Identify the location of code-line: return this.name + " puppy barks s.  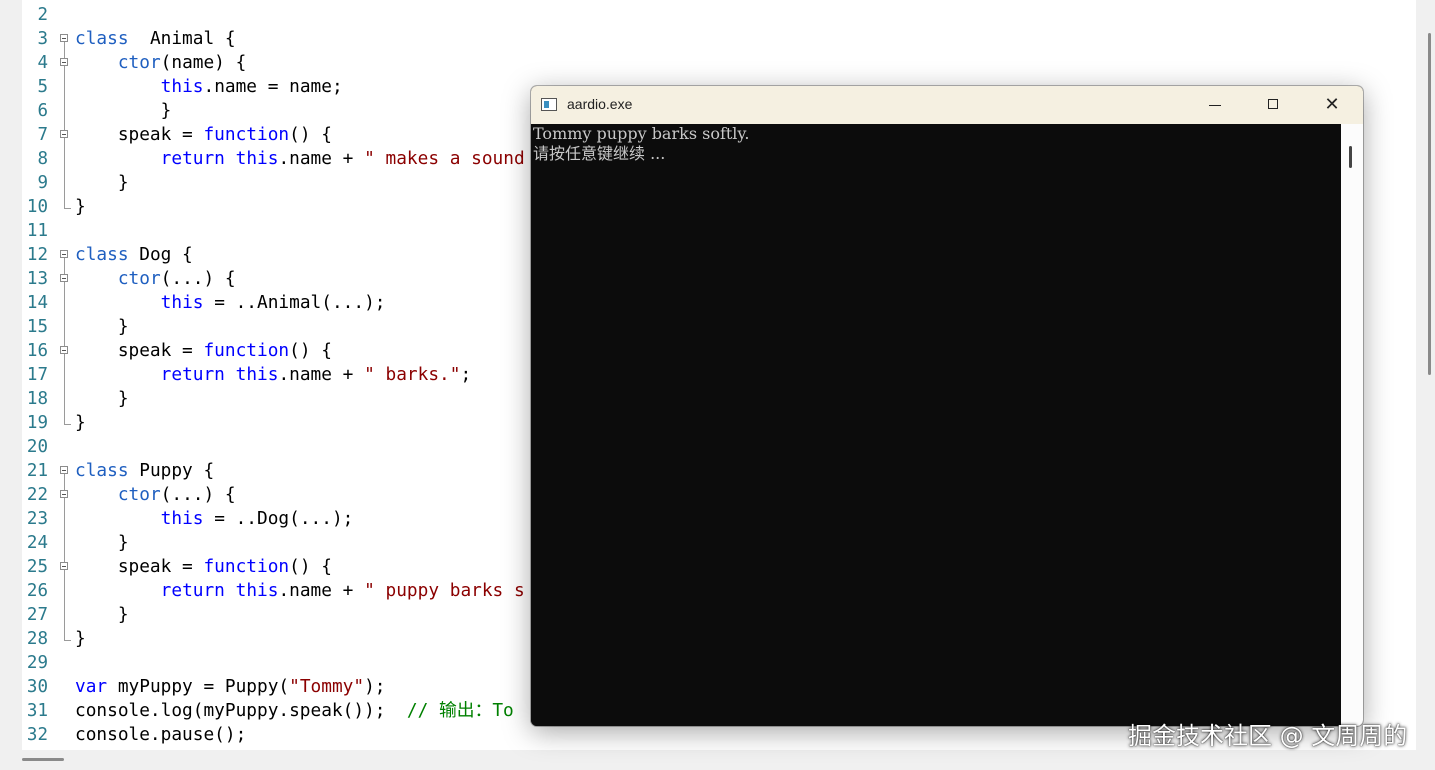
(300, 591).